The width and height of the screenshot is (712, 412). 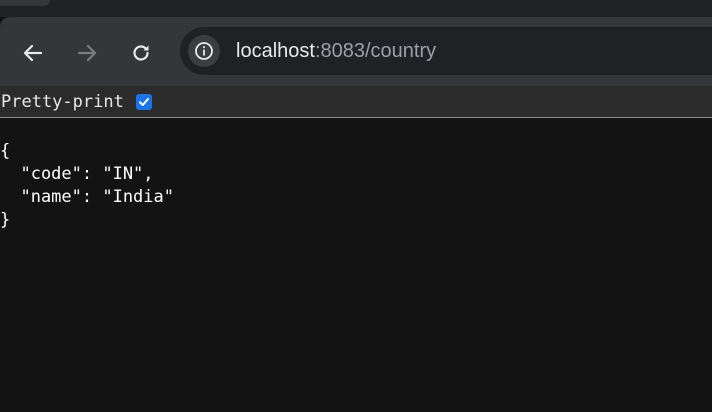 I want to click on reload-icon, so click(x=141, y=53).